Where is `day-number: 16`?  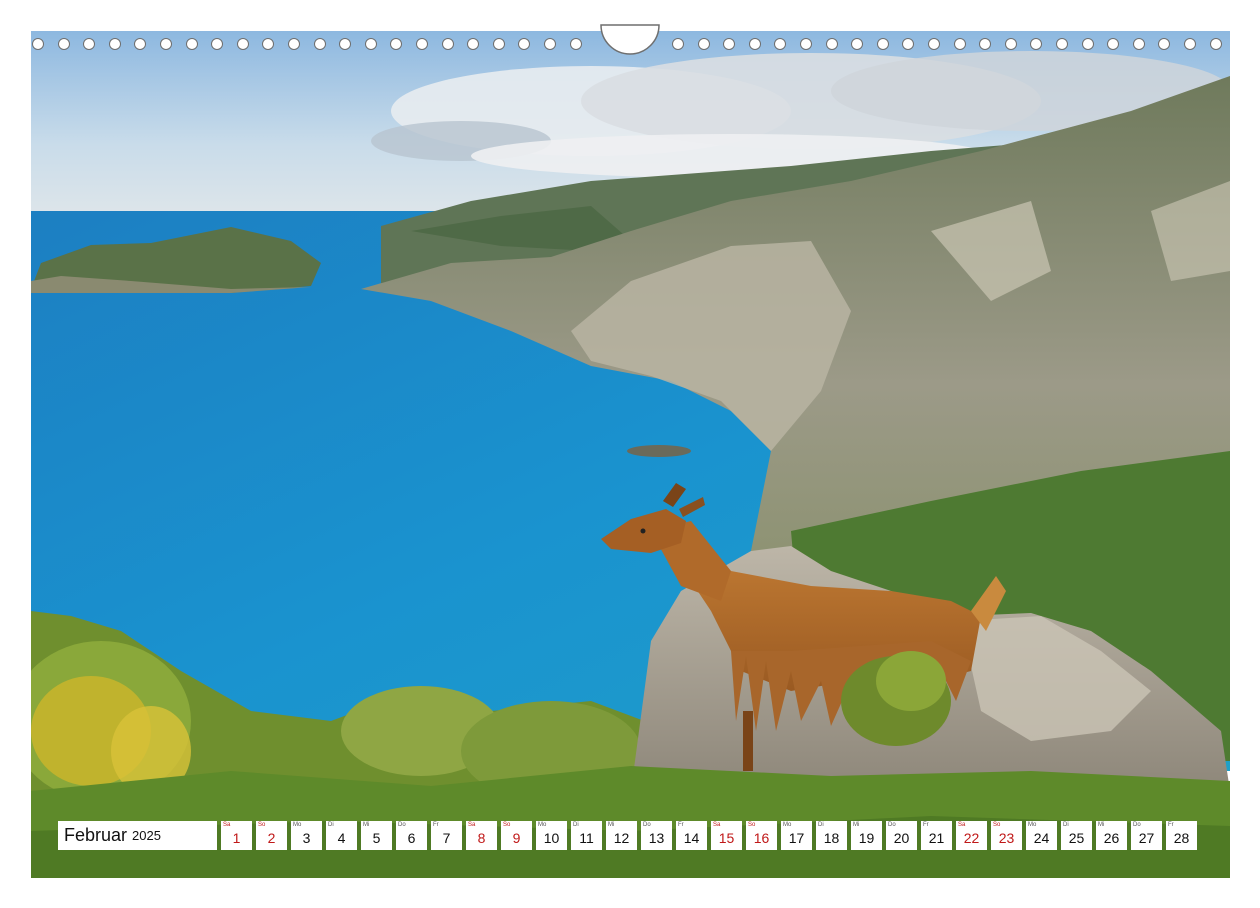
day-number: 16 is located at coordinates (761, 838).